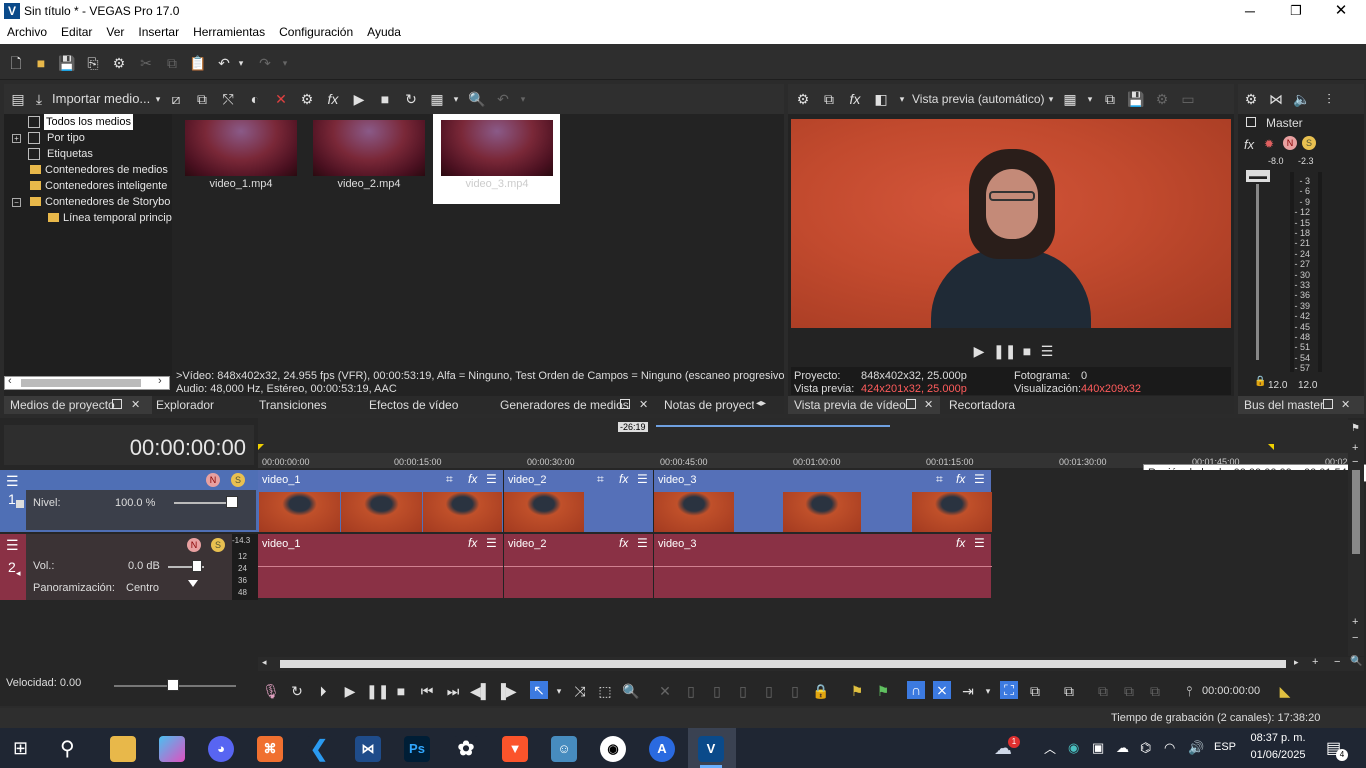 This screenshot has height=768, width=1366. I want to click on timeline-vscroll: ⚑ + − + −, so click(1356, 538).